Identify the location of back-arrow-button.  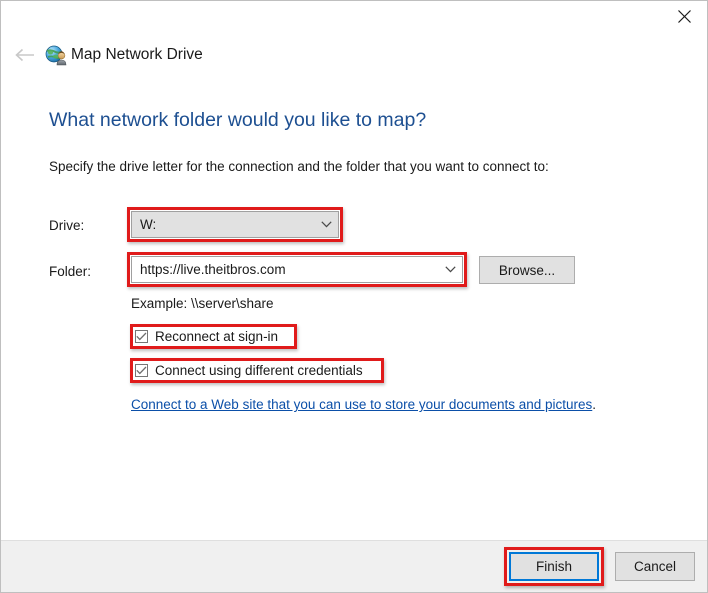
(25, 57).